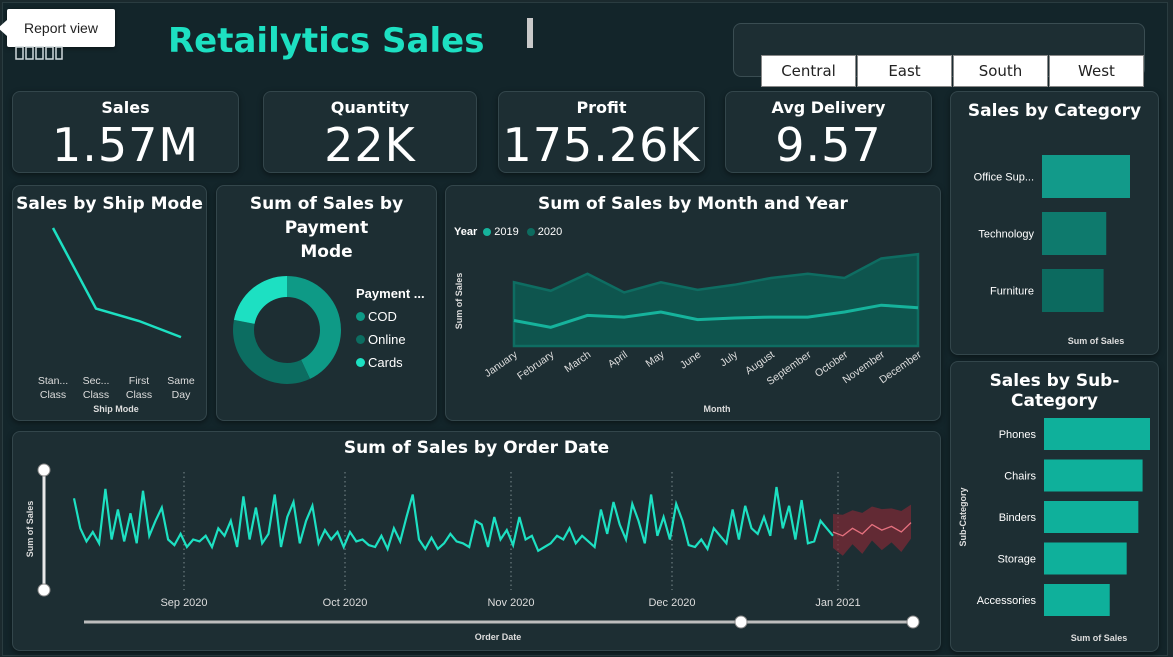 The image size is (1173, 657). Describe the element at coordinates (671, 603) in the screenshot. I see `order-date-tick-label: Dec 2020` at that location.